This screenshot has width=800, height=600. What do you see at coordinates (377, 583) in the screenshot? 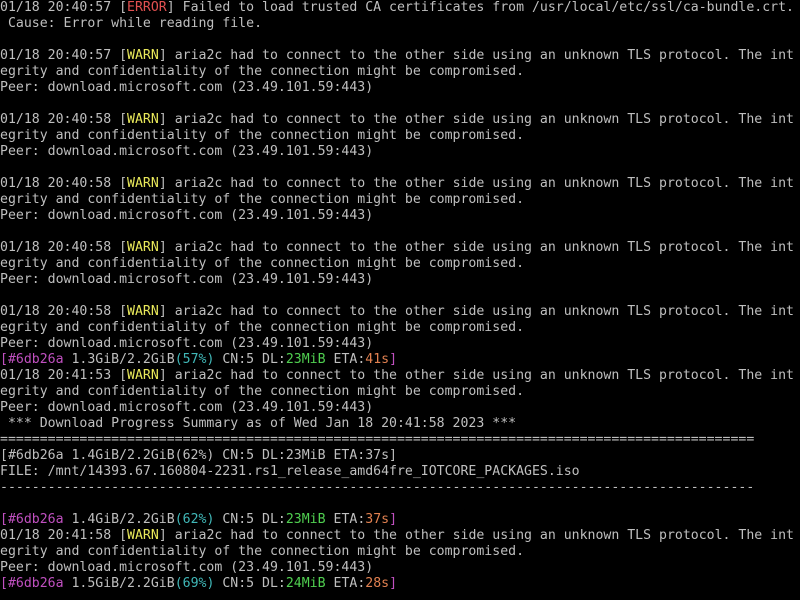
I see `download-eta: 28s` at bounding box center [377, 583].